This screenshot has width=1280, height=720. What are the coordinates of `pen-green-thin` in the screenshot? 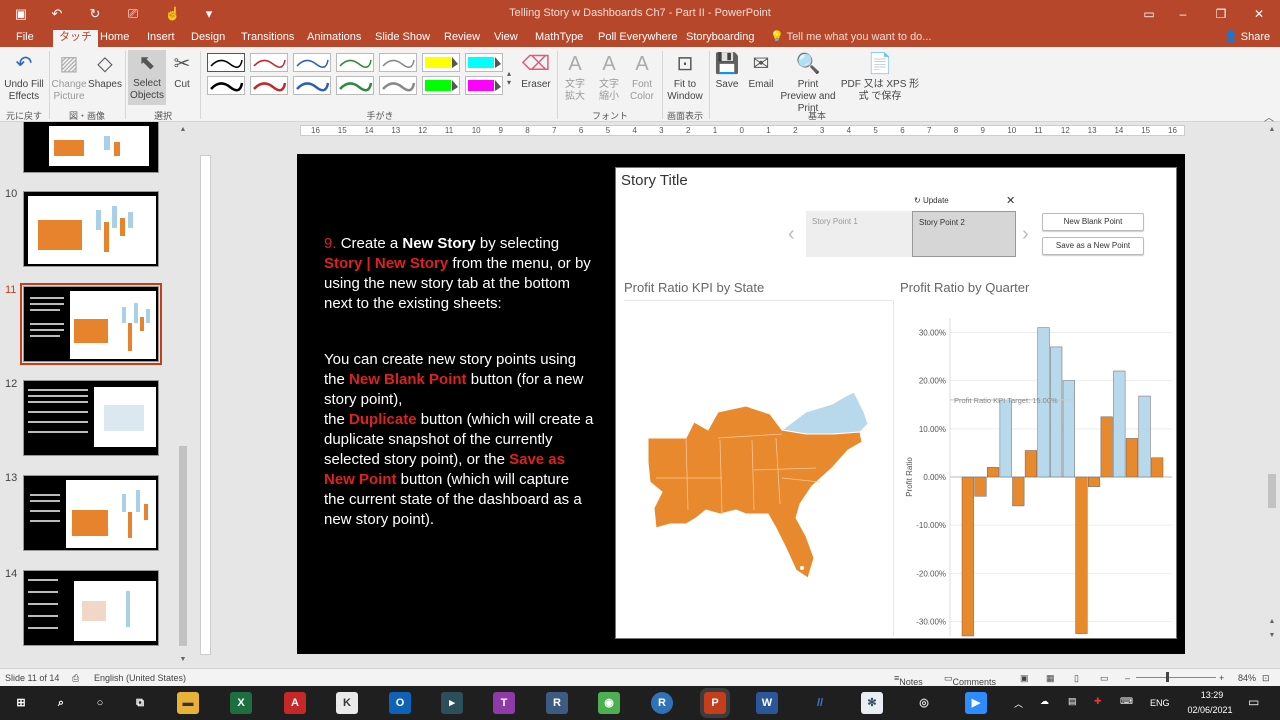 It's located at (355, 62).